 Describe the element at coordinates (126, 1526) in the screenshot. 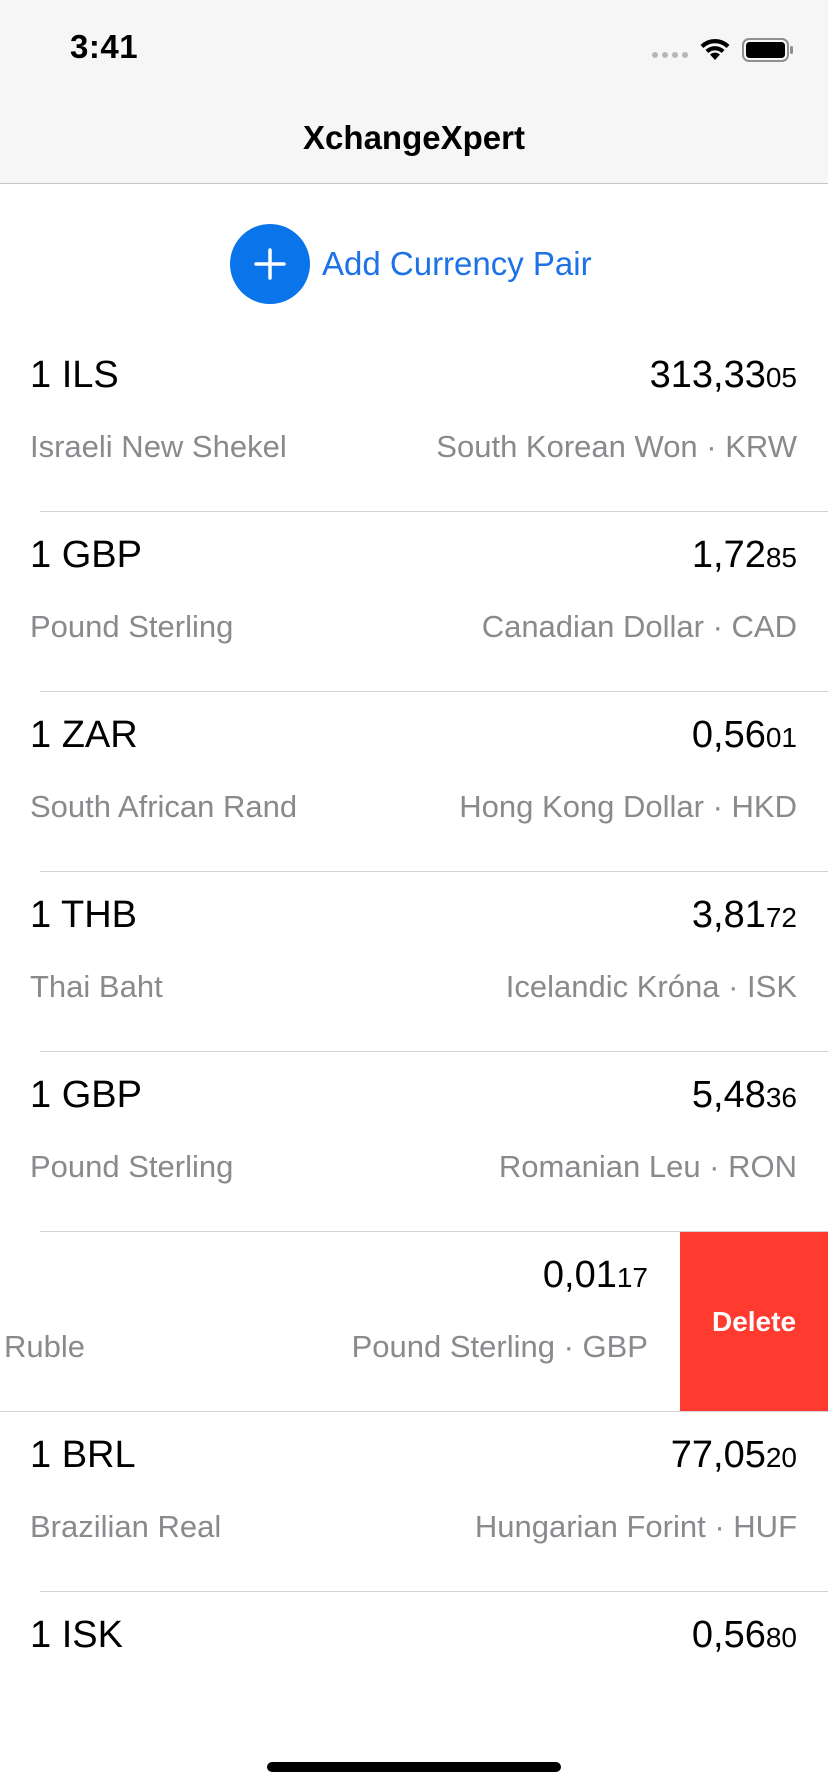

I see `base-currency-name: Brazilian Real` at that location.